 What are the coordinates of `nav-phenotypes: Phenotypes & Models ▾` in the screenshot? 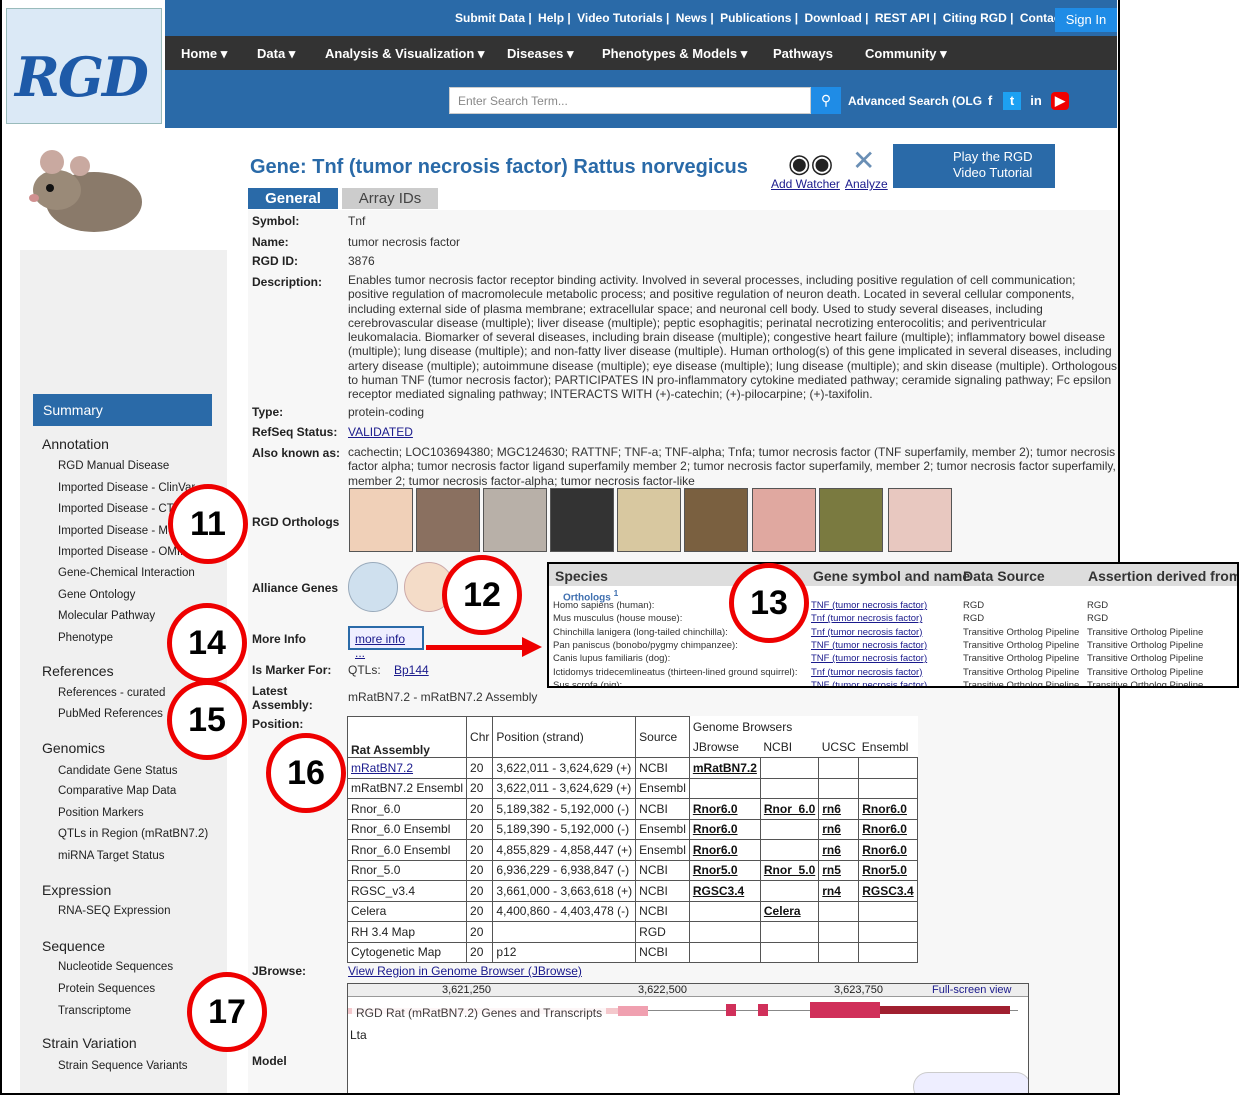 It's located at (674, 54).